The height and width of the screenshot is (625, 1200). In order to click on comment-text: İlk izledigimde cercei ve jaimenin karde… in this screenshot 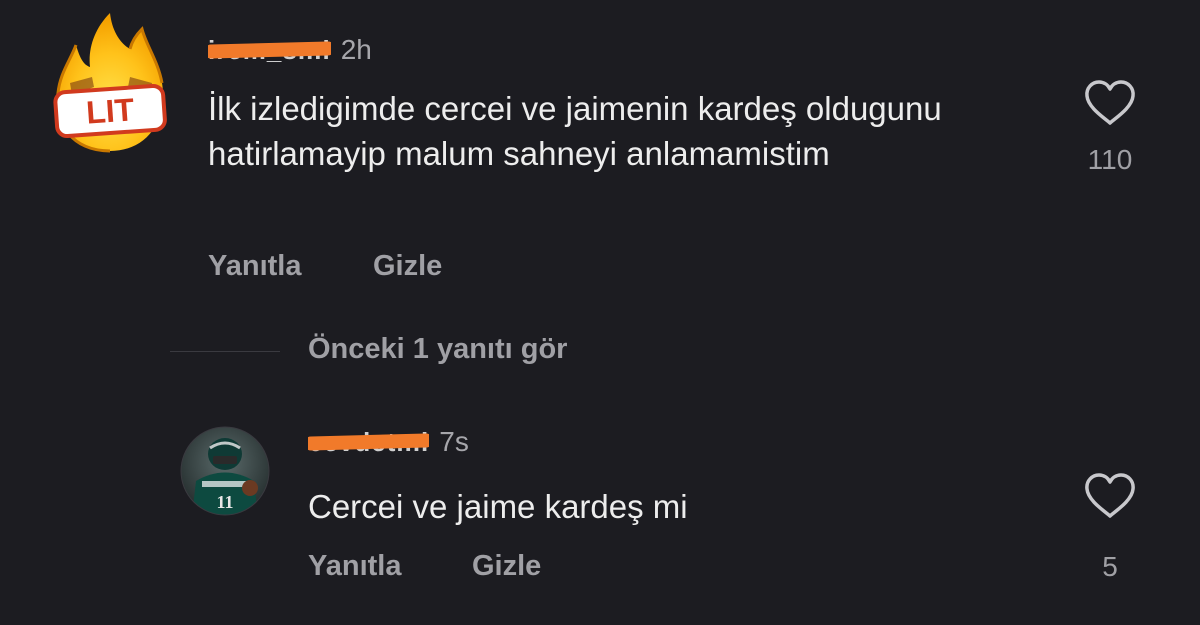, I will do `click(575, 131)`.